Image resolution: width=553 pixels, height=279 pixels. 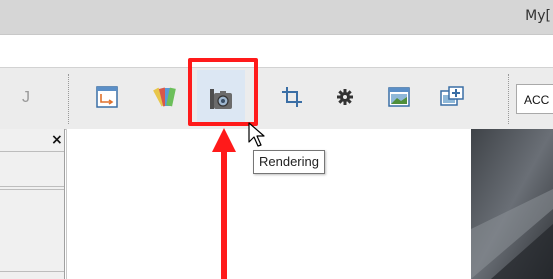 I want to click on partial-toolbar-icon: J, so click(x=26, y=98).